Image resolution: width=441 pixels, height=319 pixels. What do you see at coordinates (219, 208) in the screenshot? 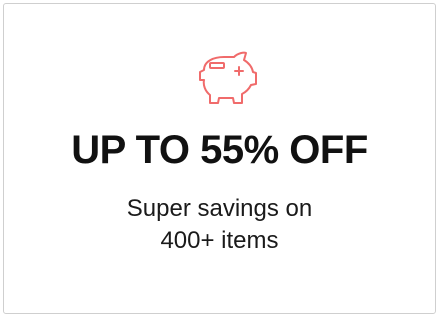
I see `promo-subtext-line1: Super savings on` at bounding box center [219, 208].